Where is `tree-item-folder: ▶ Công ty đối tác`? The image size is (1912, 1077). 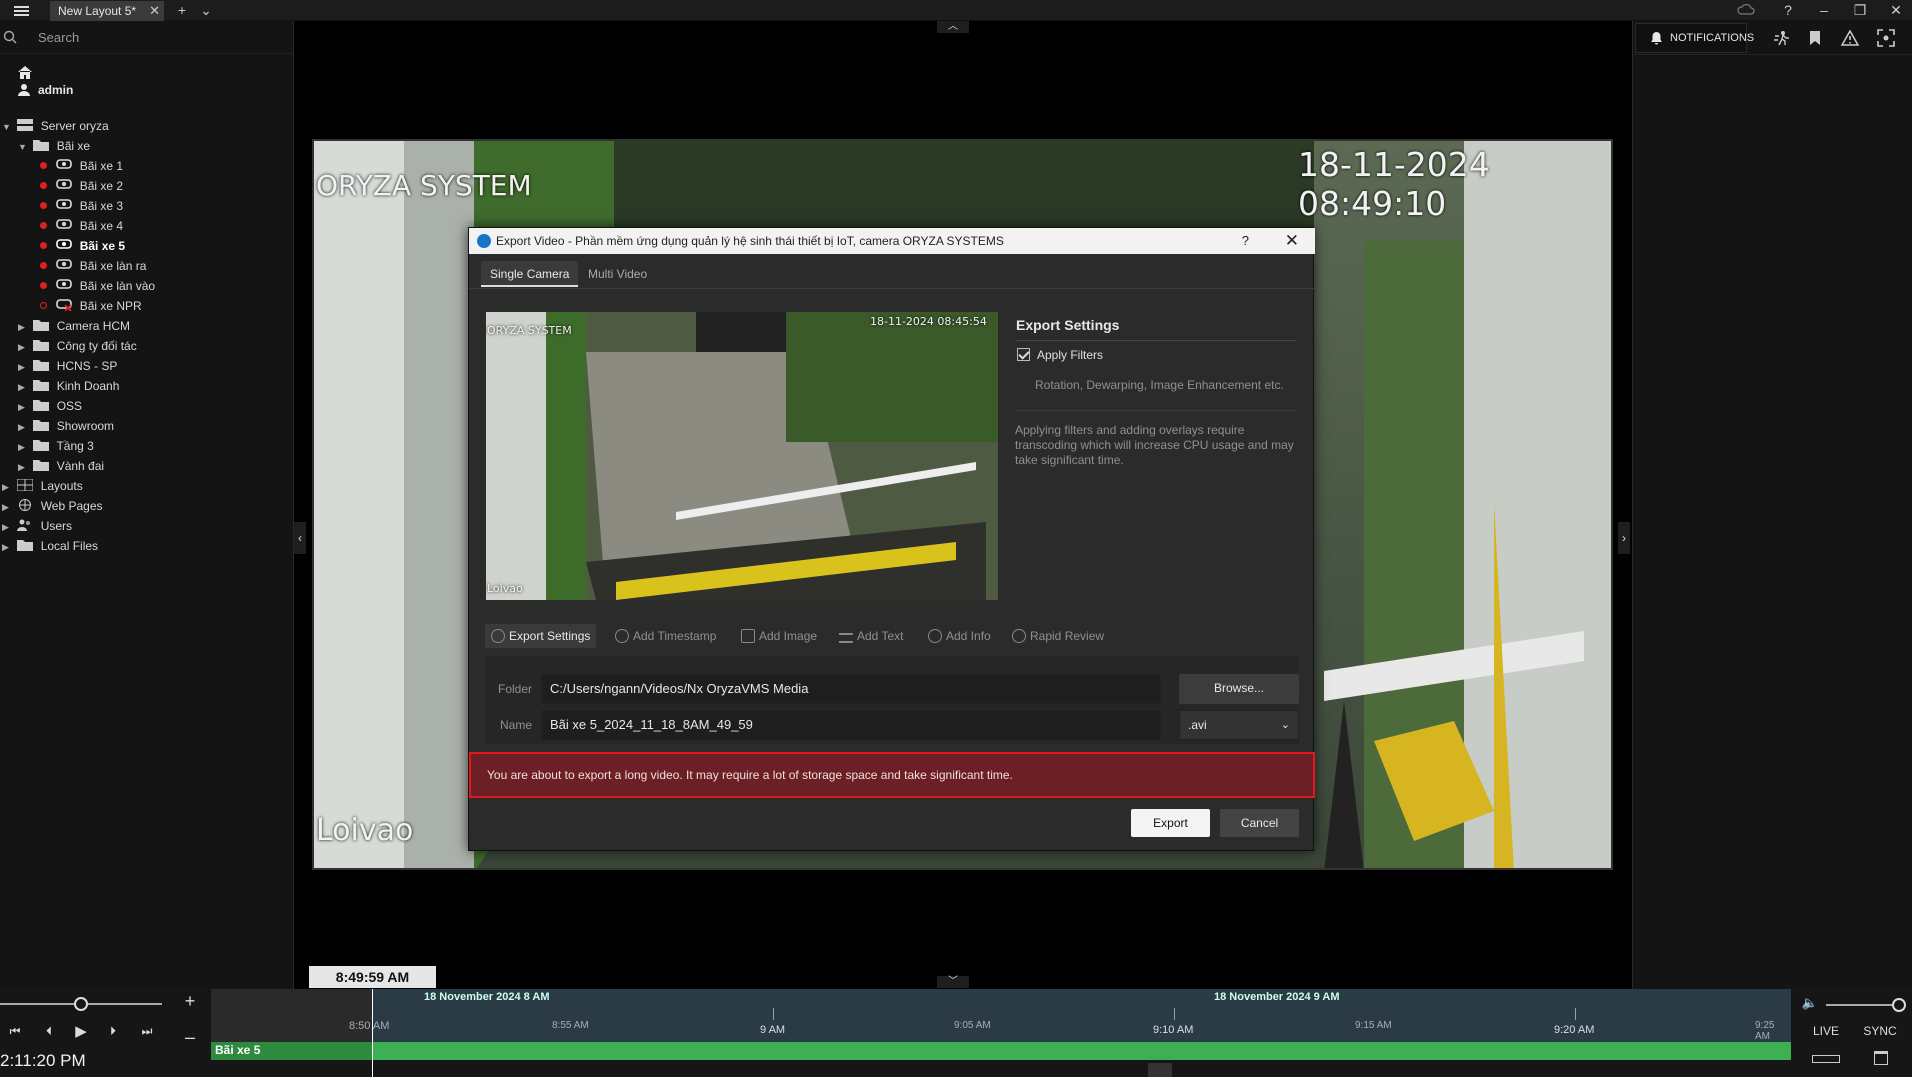 tree-item-folder: ▶ Công ty đối tác is located at coordinates (77, 346).